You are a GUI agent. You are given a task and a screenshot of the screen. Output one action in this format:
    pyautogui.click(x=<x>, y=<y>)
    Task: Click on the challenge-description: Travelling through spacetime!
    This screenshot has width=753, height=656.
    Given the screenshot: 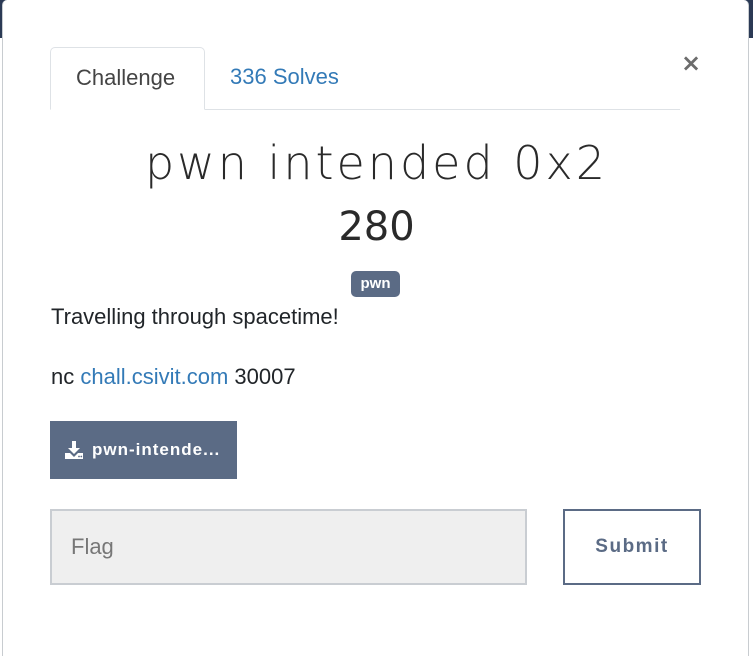 What is the action you would take?
    pyautogui.click(x=195, y=316)
    